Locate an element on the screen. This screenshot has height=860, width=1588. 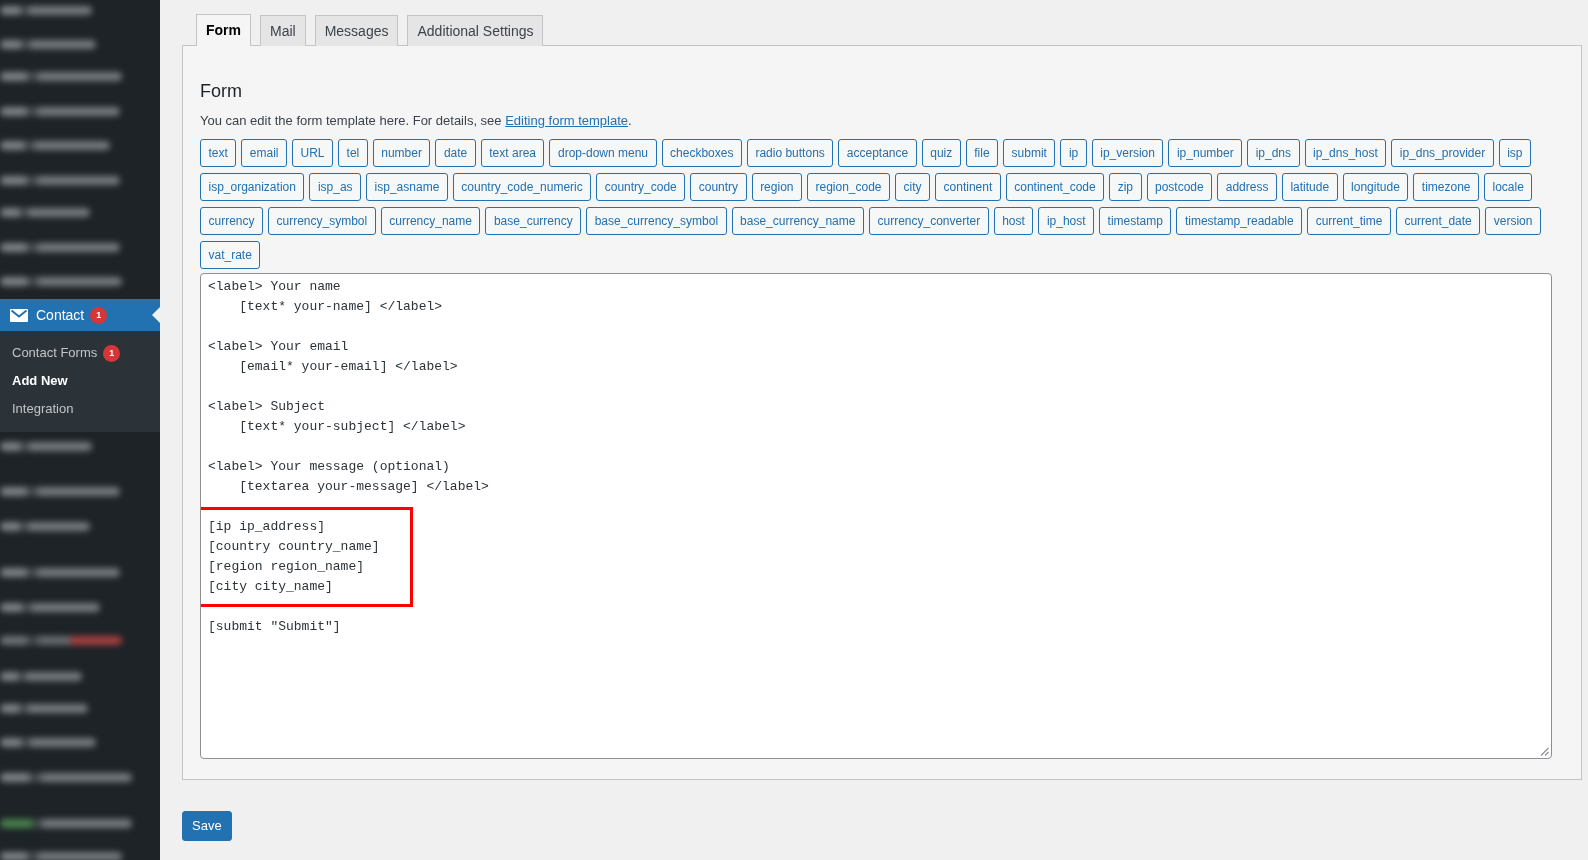
tag-generator-button: postcode is located at coordinates (1179, 187).